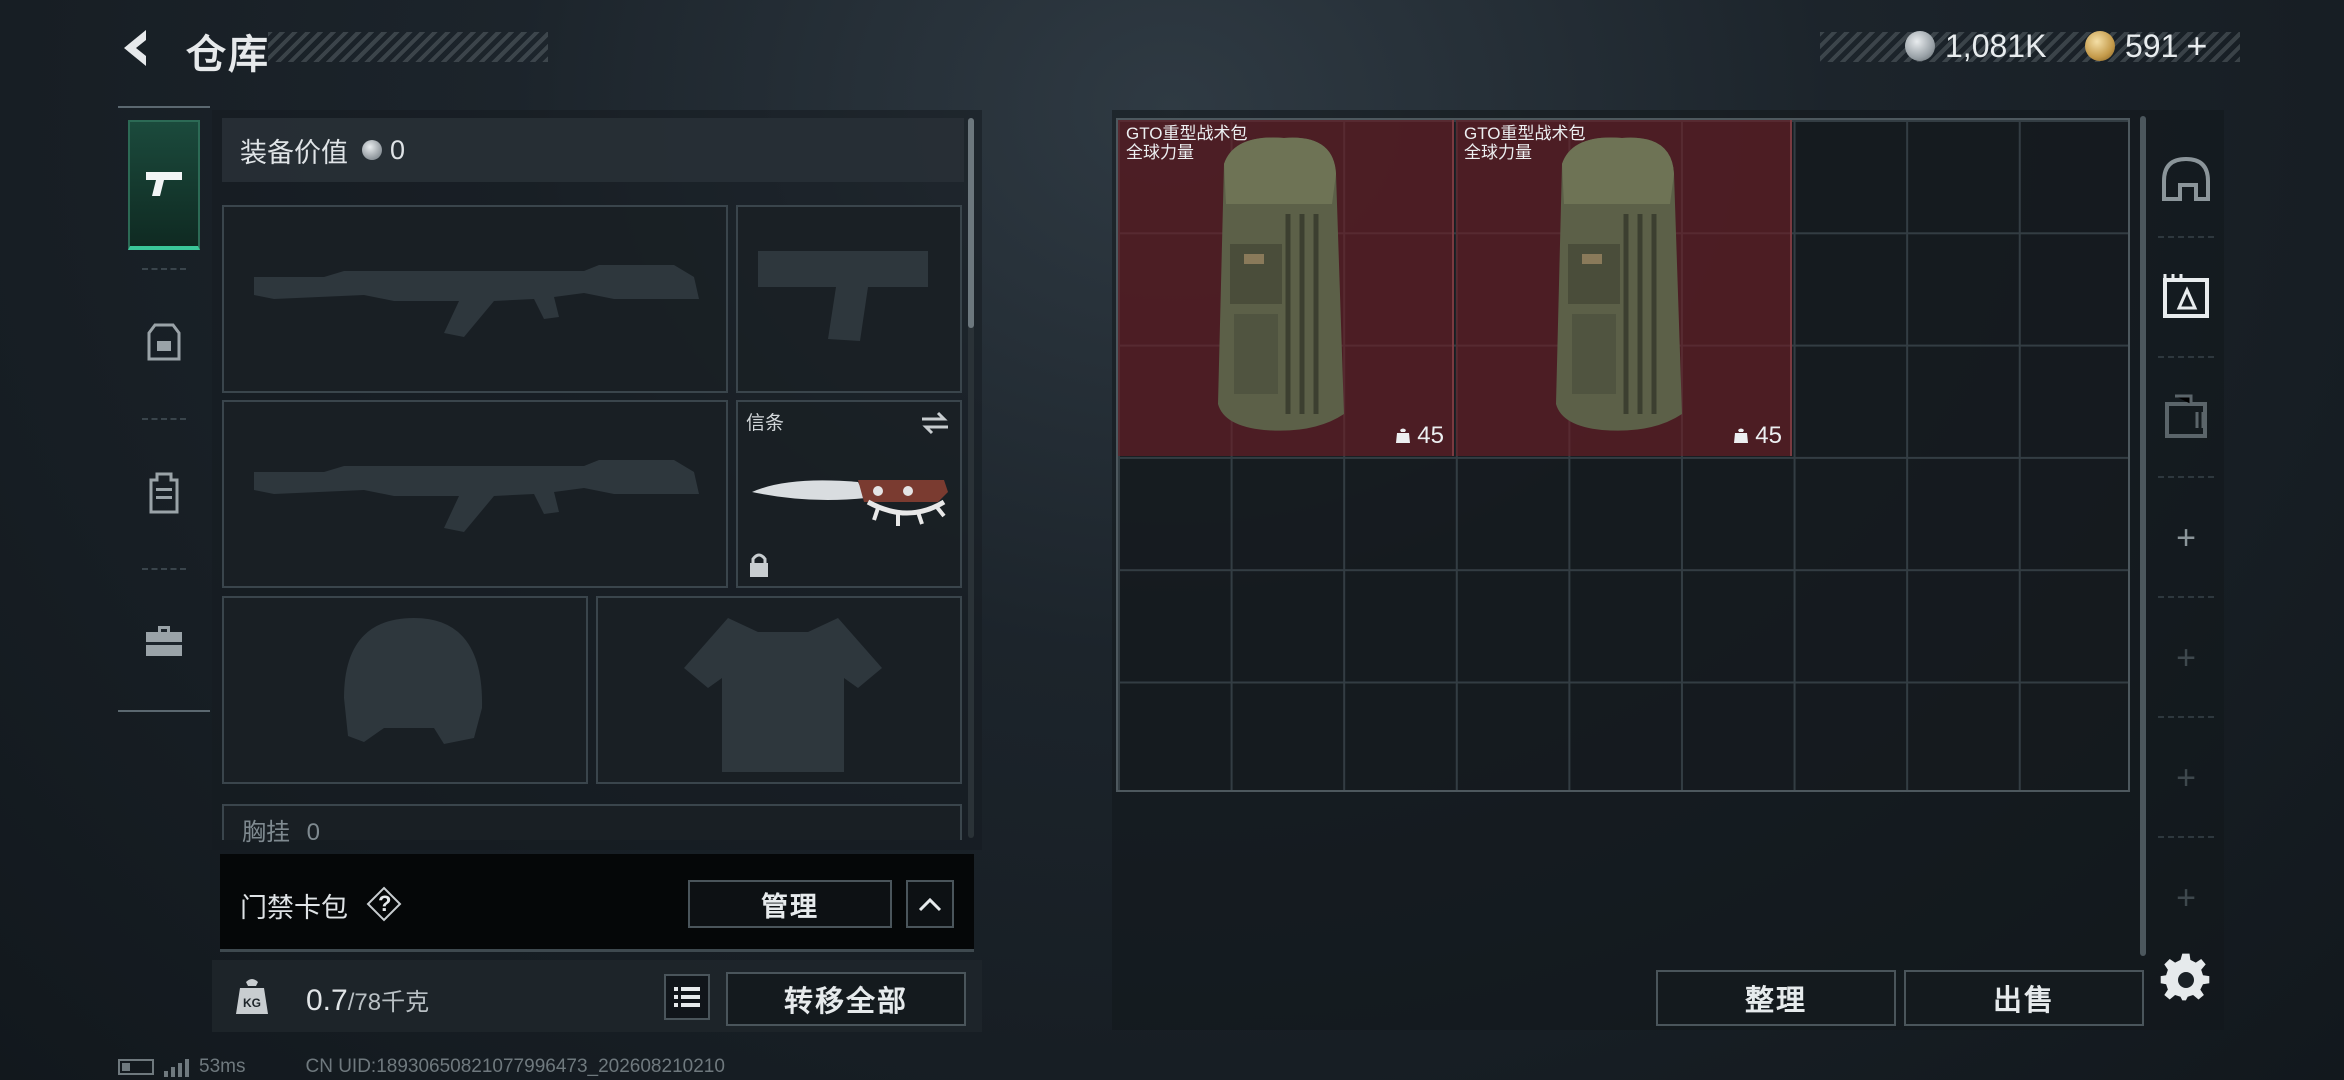  Describe the element at coordinates (384, 904) in the screenshot. I see `help-button: ?` at that location.